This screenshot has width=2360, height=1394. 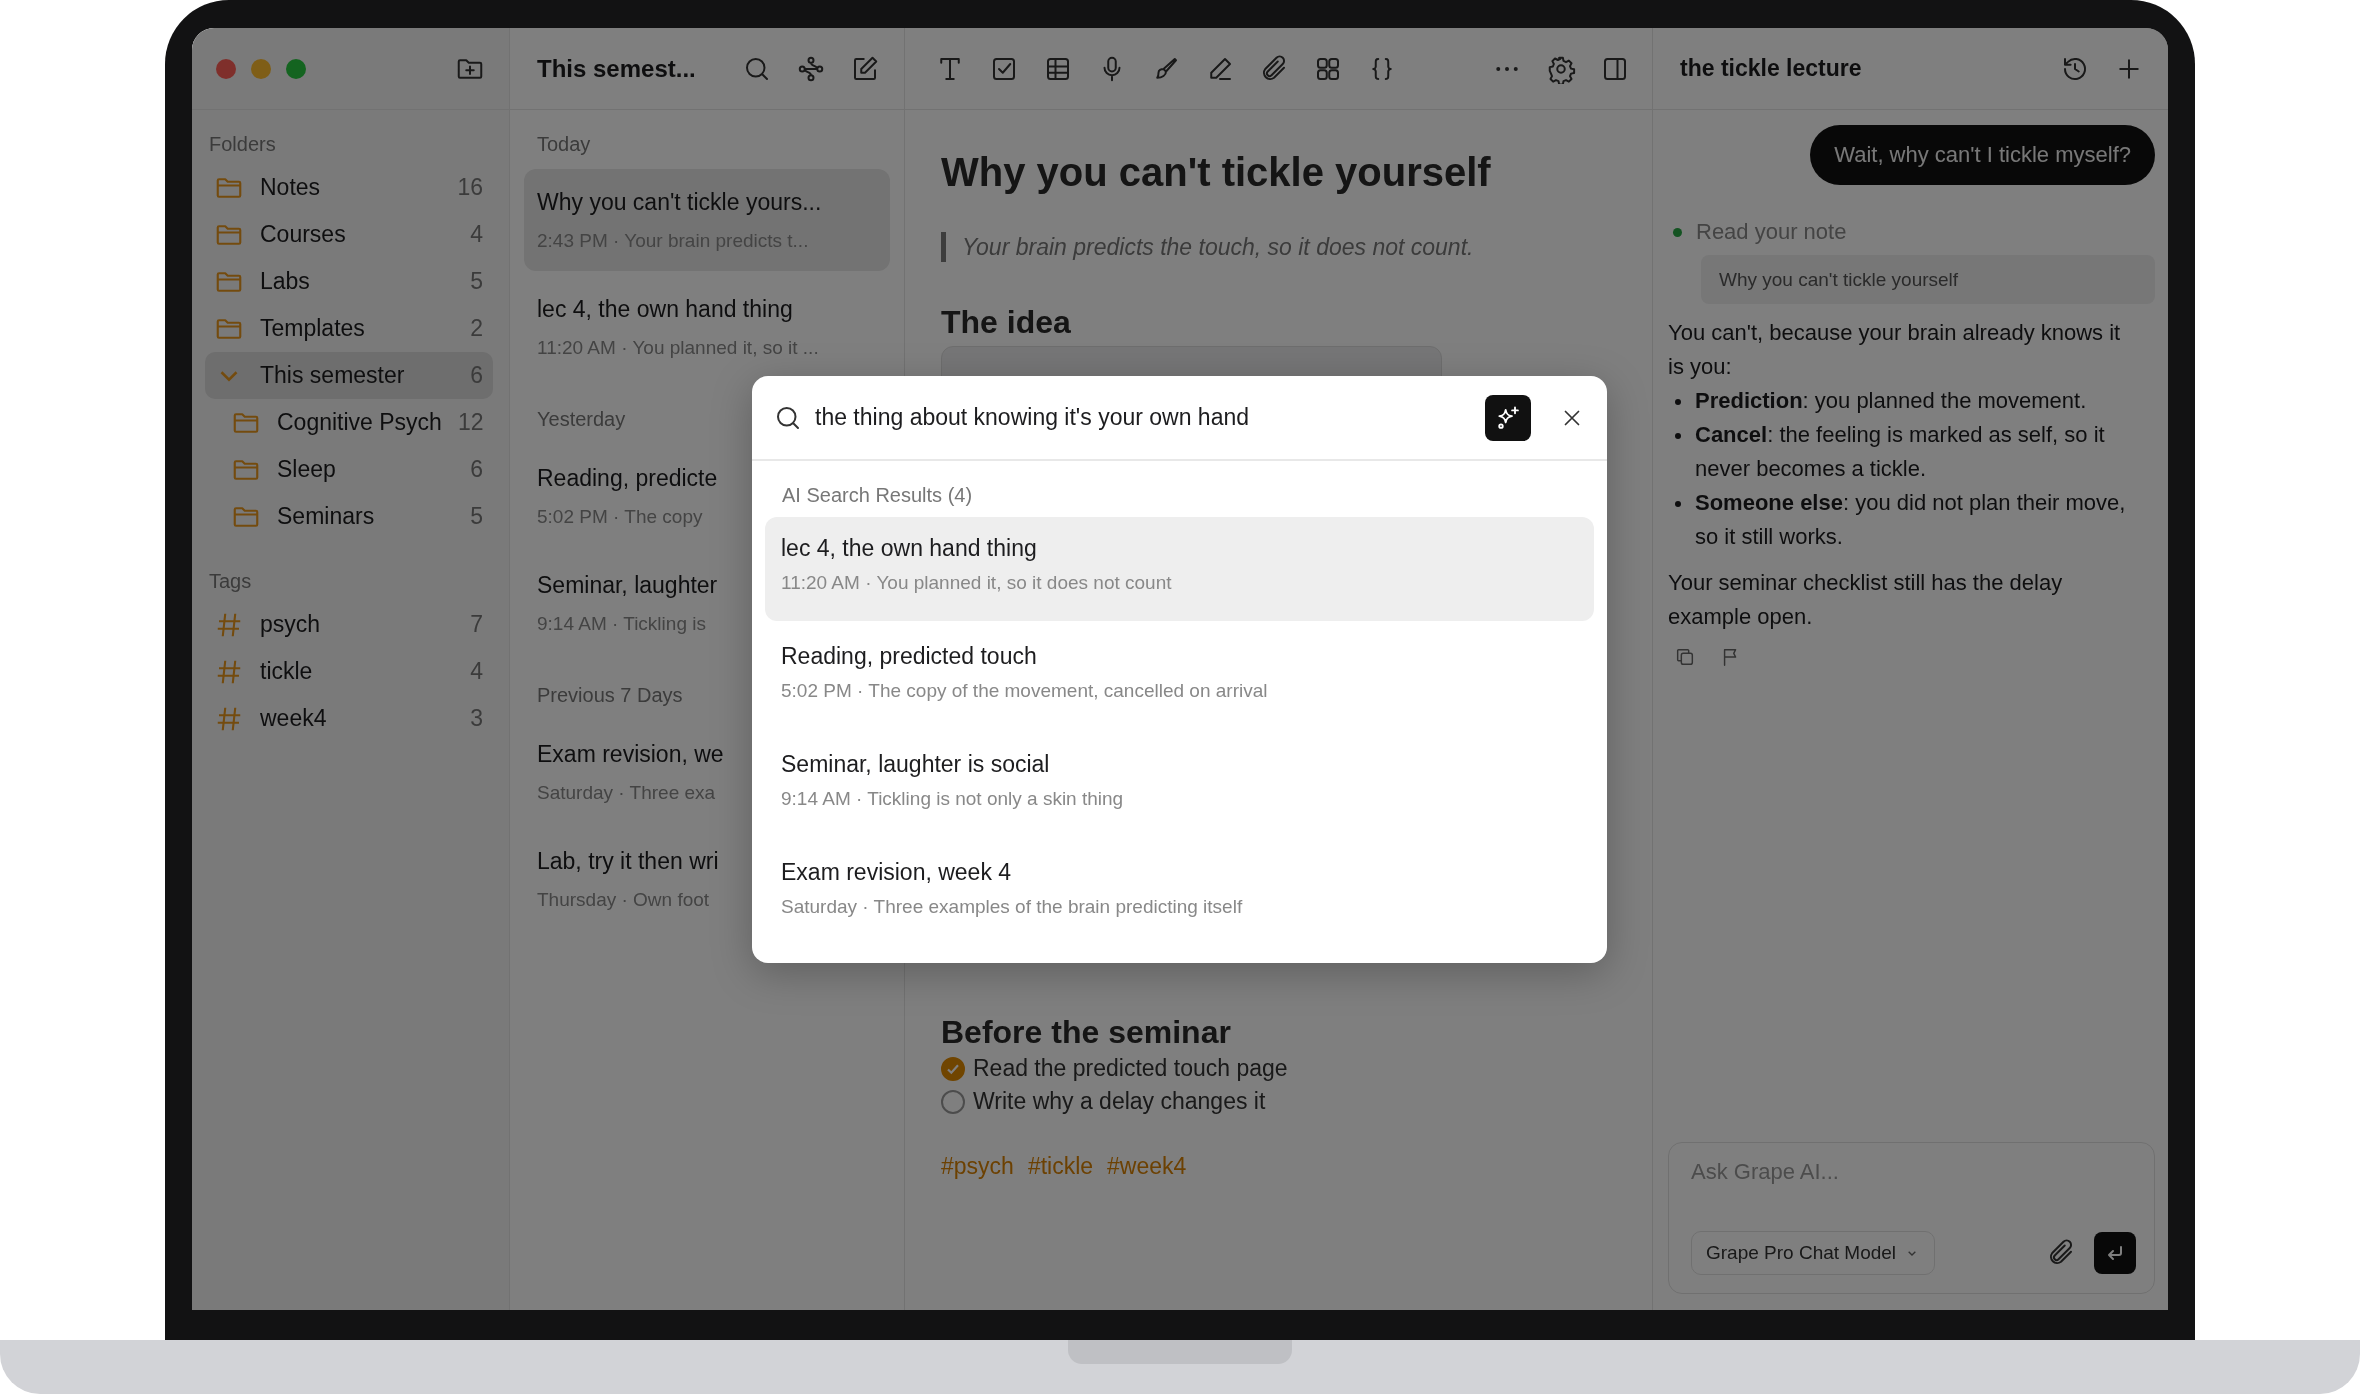 What do you see at coordinates (623, 900) in the screenshot?
I see `note-meta: Thursday · Own foot` at bounding box center [623, 900].